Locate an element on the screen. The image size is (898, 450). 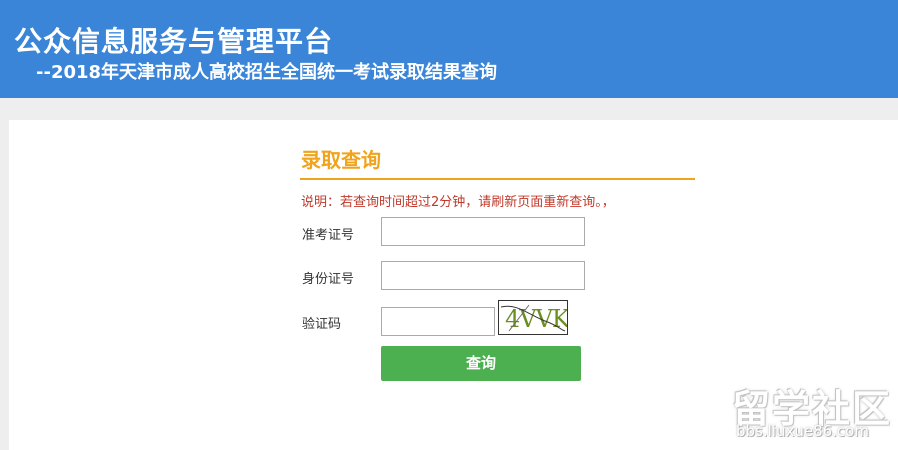
platform-title: 公众信息服务与管理平台 is located at coordinates (174, 41).